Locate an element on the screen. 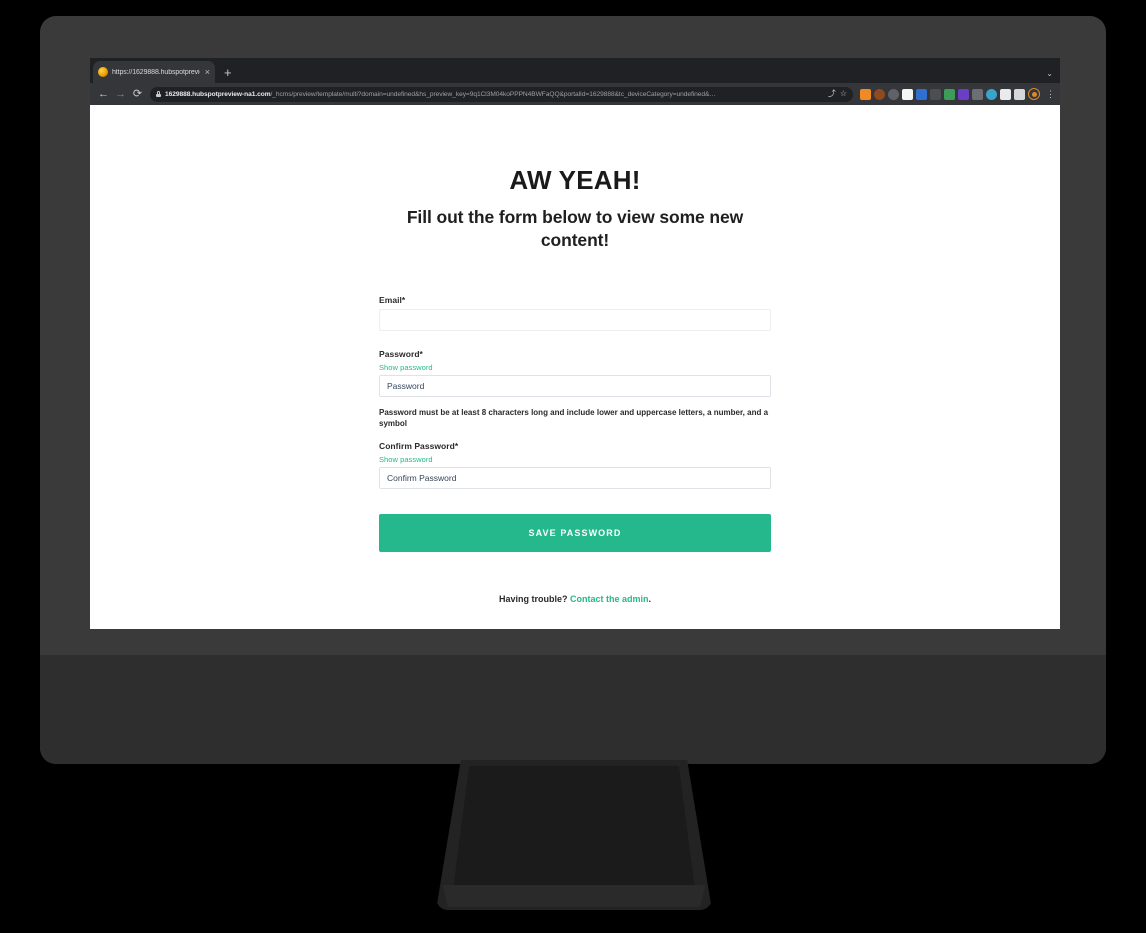 The height and width of the screenshot is (933, 1146). tab-favicon-icon is located at coordinates (103, 72).